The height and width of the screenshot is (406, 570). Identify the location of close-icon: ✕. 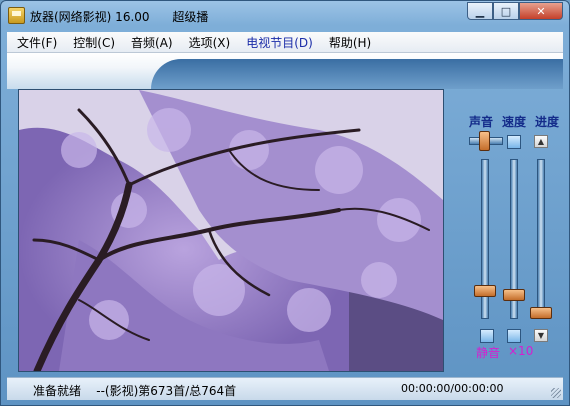
(541, 11).